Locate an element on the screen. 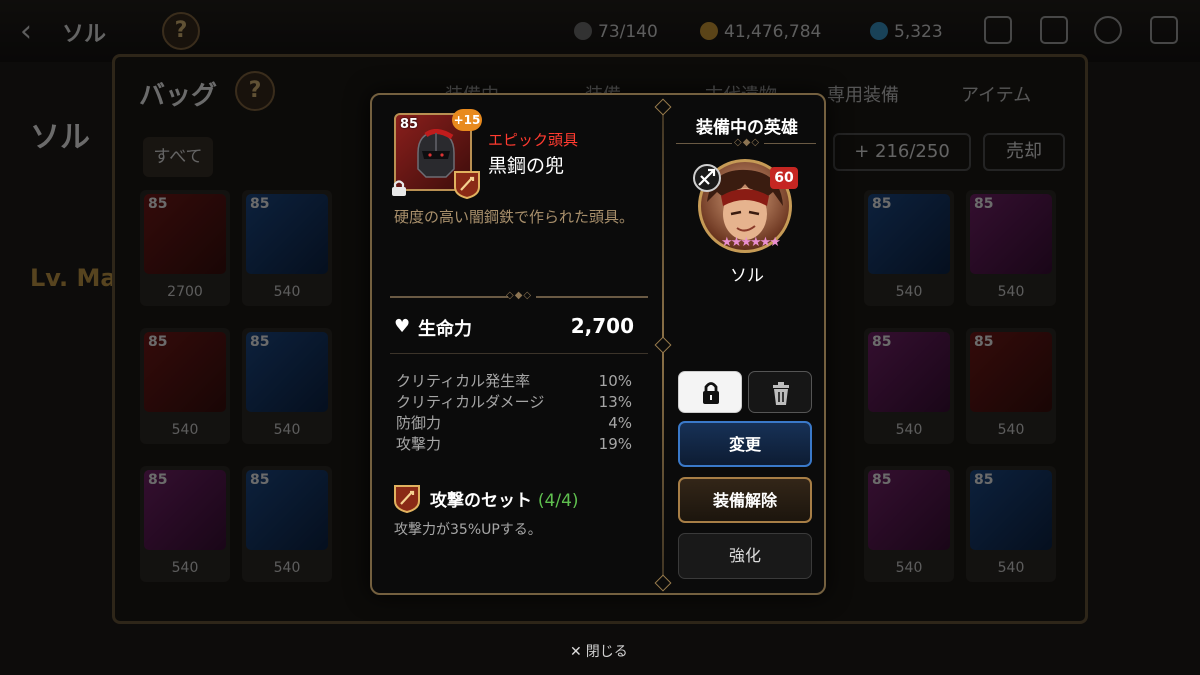 The height and width of the screenshot is (675, 1200). shop-icon is located at coordinates (998, 30).